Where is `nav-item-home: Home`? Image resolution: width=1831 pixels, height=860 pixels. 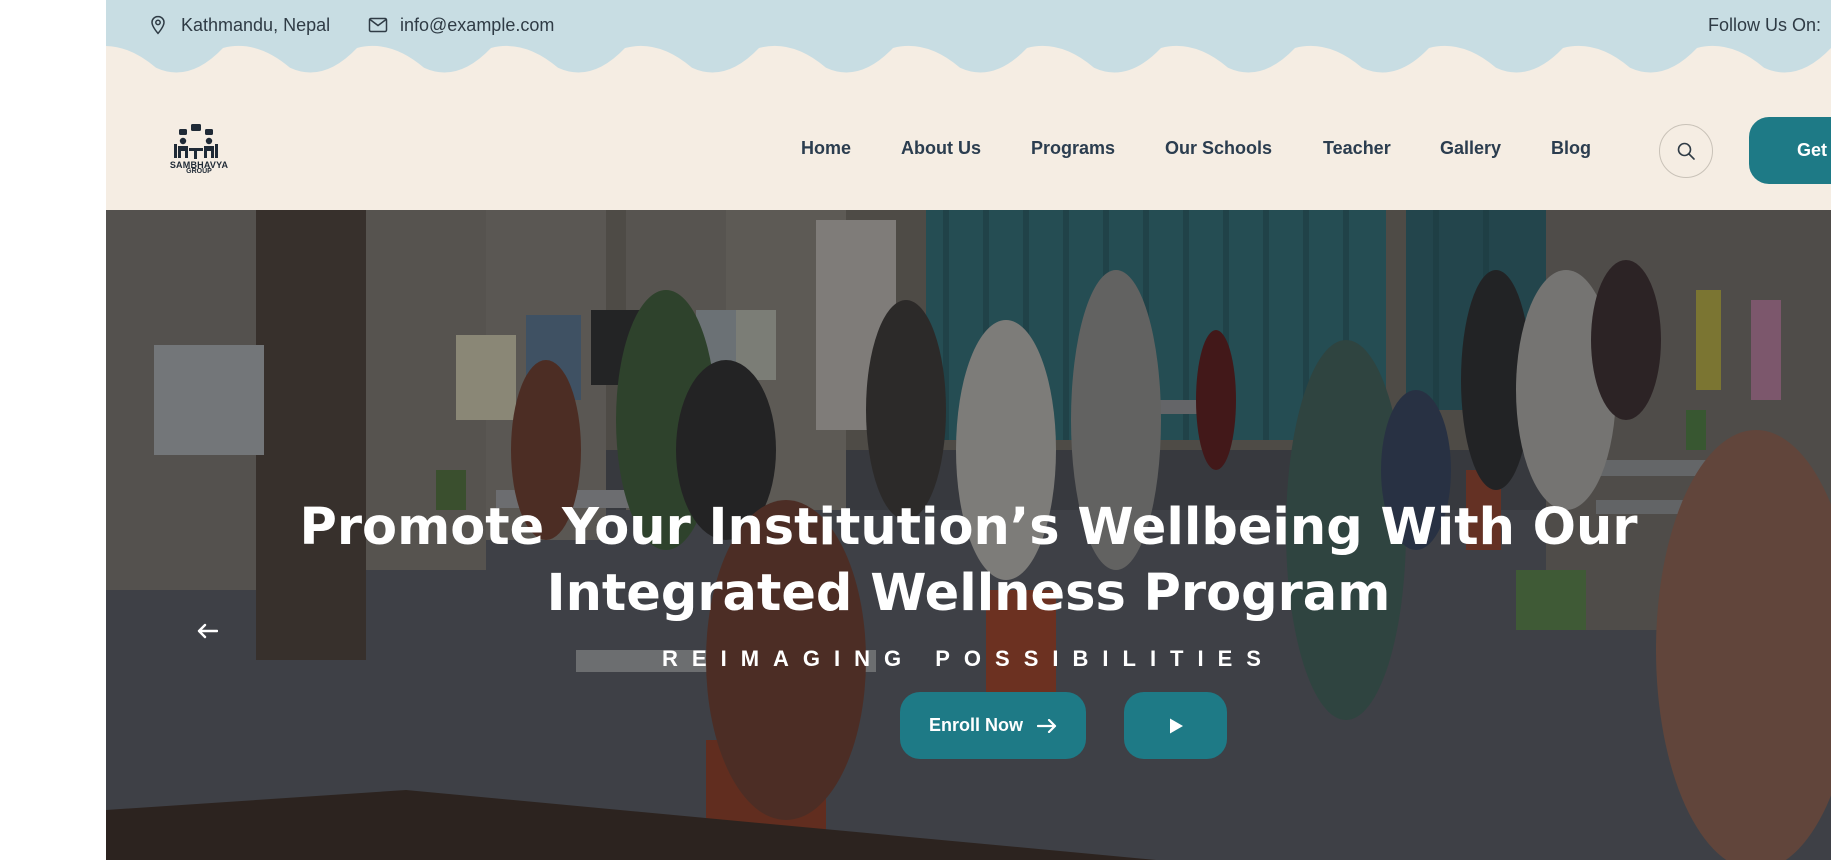 nav-item-home: Home is located at coordinates (826, 148).